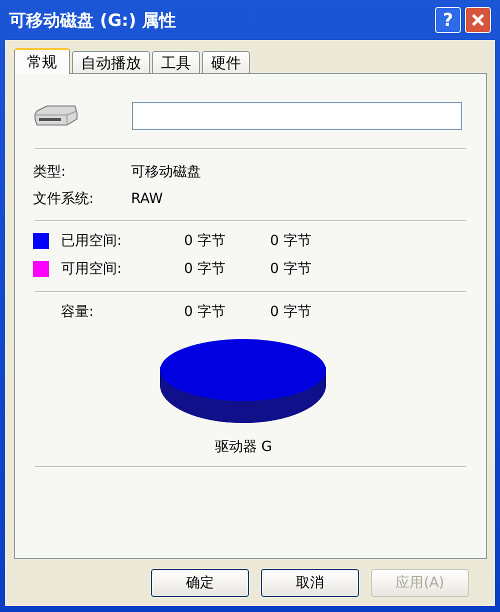  Describe the element at coordinates (42, 61) in the screenshot. I see `tab: 常规` at that location.